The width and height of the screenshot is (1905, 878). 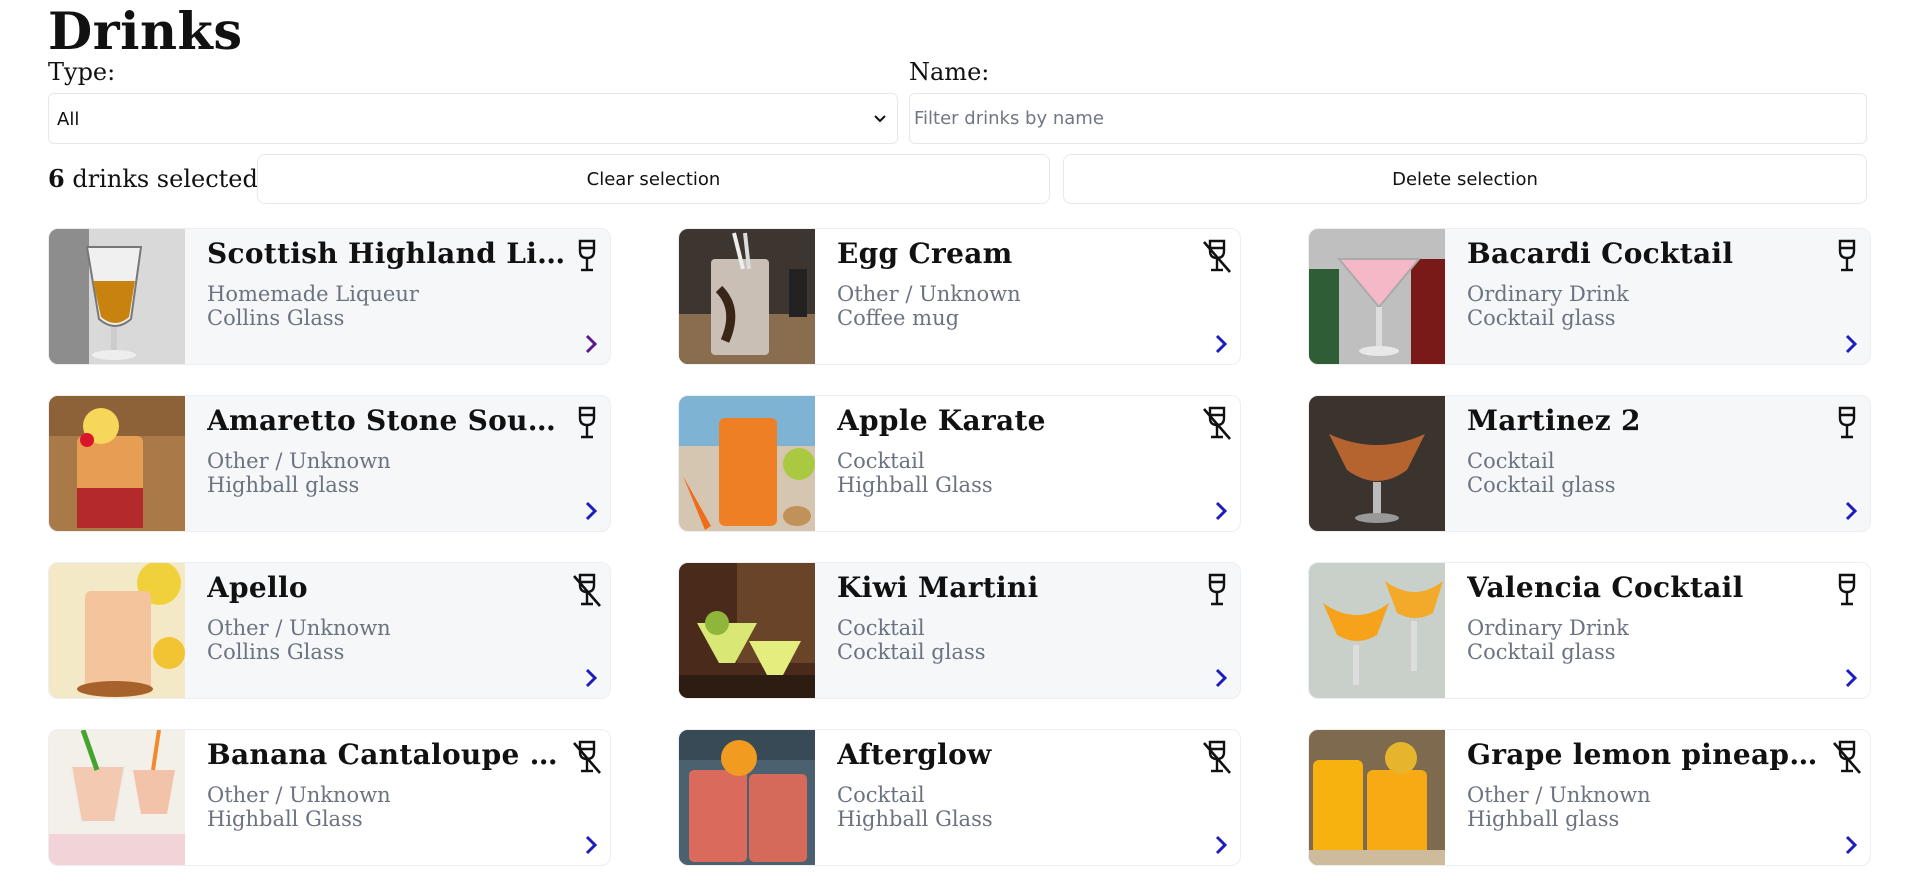 I want to click on drink-name: Martinez 2, so click(x=1554, y=420).